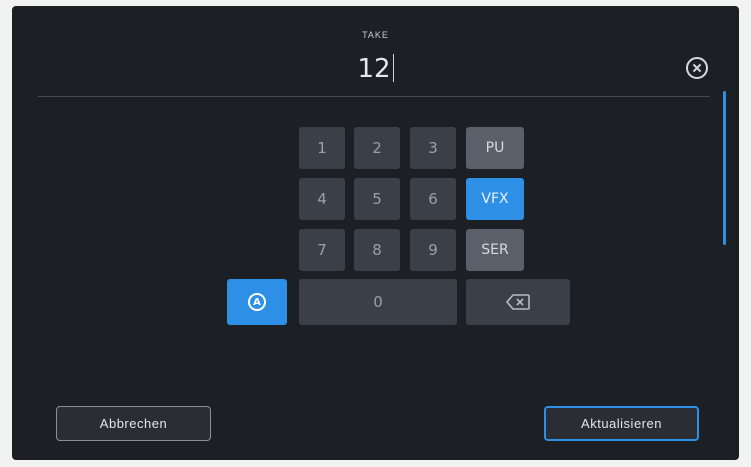 This screenshot has width=751, height=467. I want to click on alpha-circle-a-icon: A, so click(257, 302).